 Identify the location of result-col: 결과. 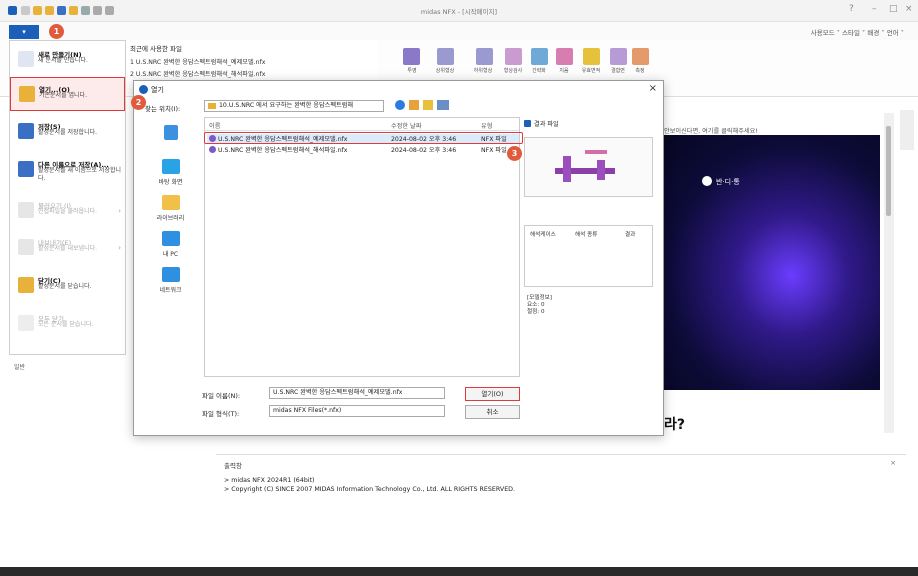
(630, 235).